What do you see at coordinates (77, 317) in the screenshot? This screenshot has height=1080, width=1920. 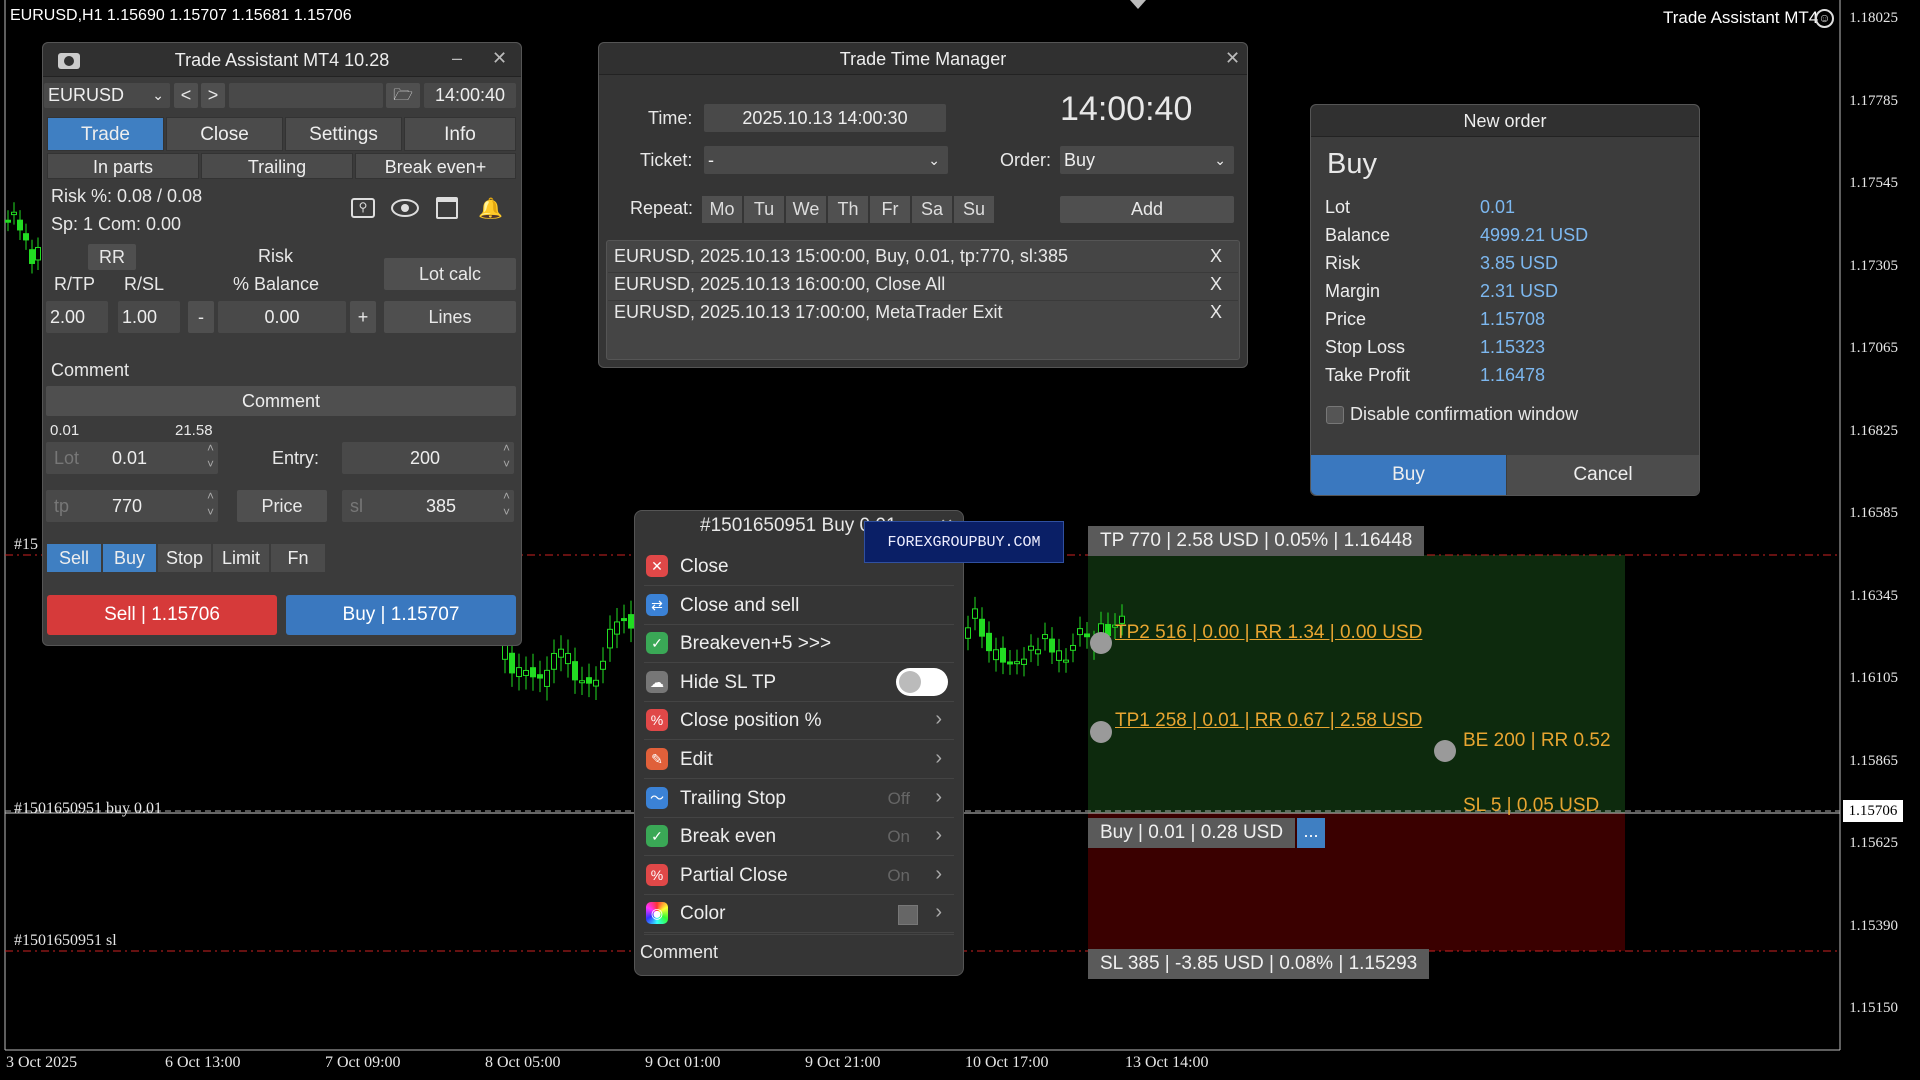 I see `rtp-stepper: 2.00` at bounding box center [77, 317].